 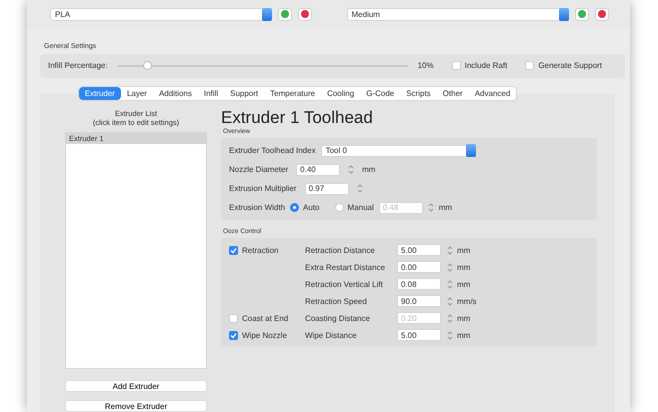 What do you see at coordinates (331, 335) in the screenshot?
I see `field-label: Wipe Distance` at bounding box center [331, 335].